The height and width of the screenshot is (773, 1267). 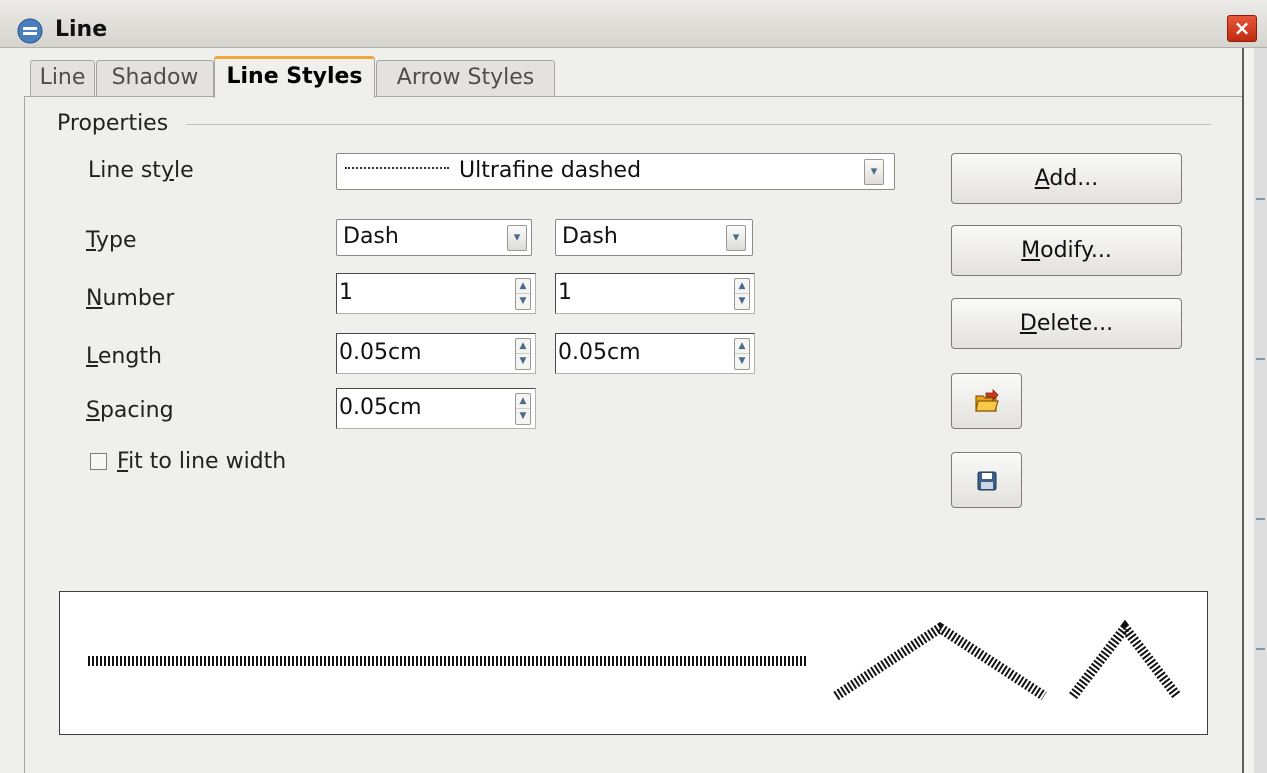 I want to click on tab-arrow-styles: Arrow Styles, so click(x=465, y=78).